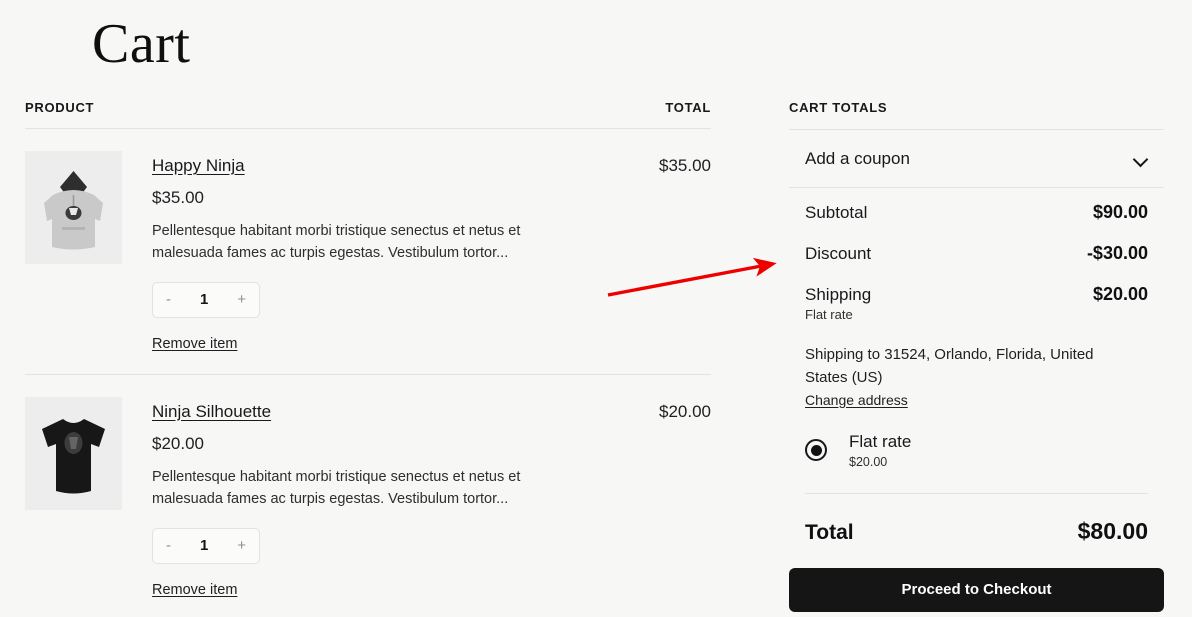 The image size is (1192, 617). Describe the element at coordinates (1120, 212) in the screenshot. I see `subtotal-value: $90.00` at that location.